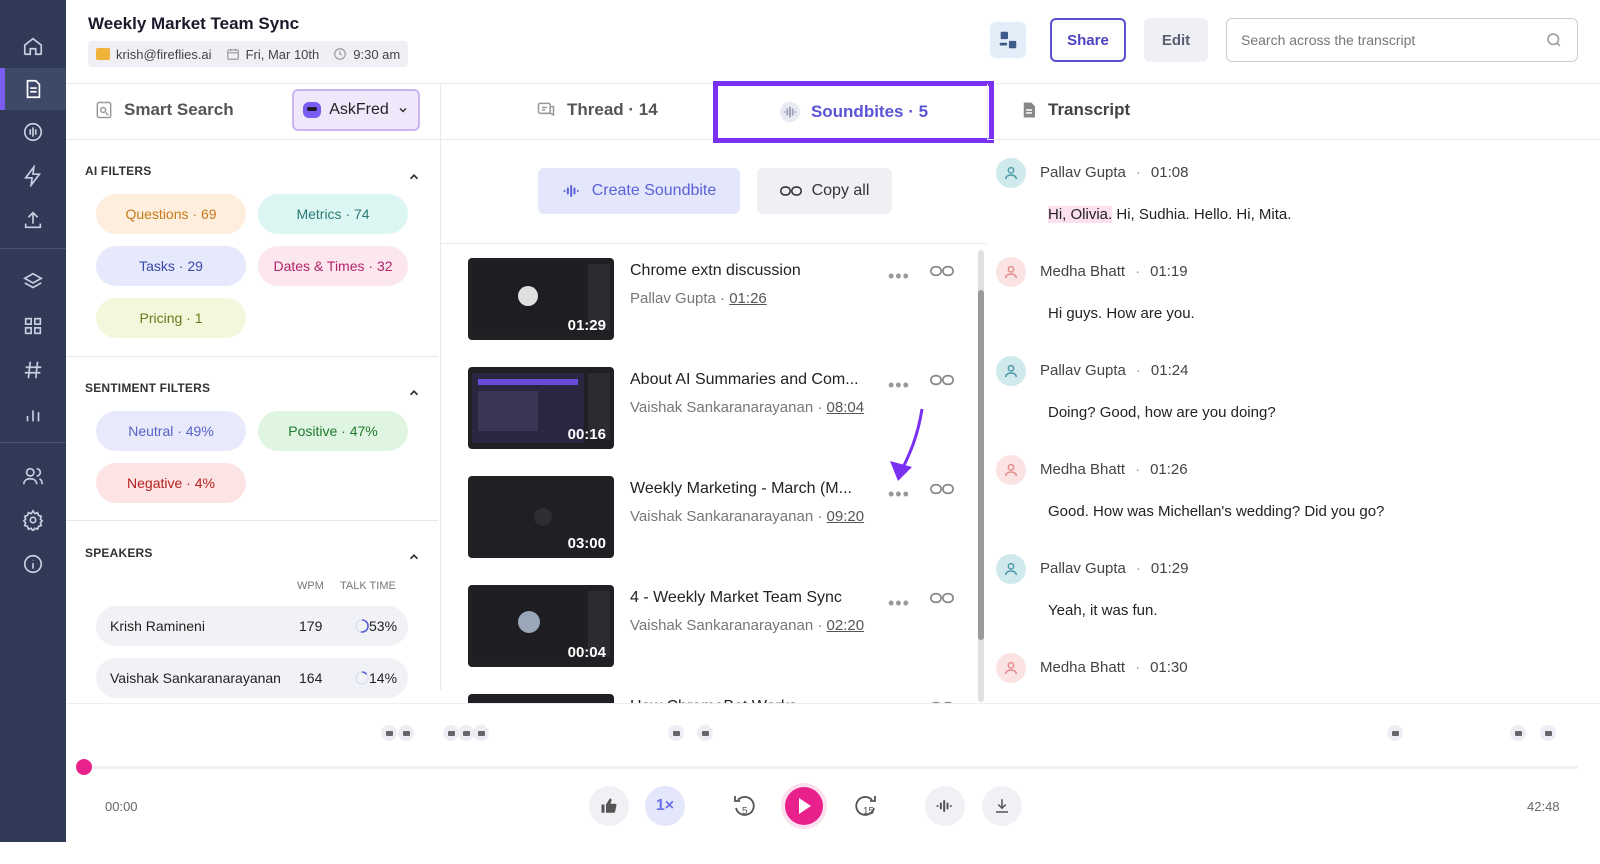  Describe the element at coordinates (33, 46) in the screenshot. I see `home-icon` at that location.